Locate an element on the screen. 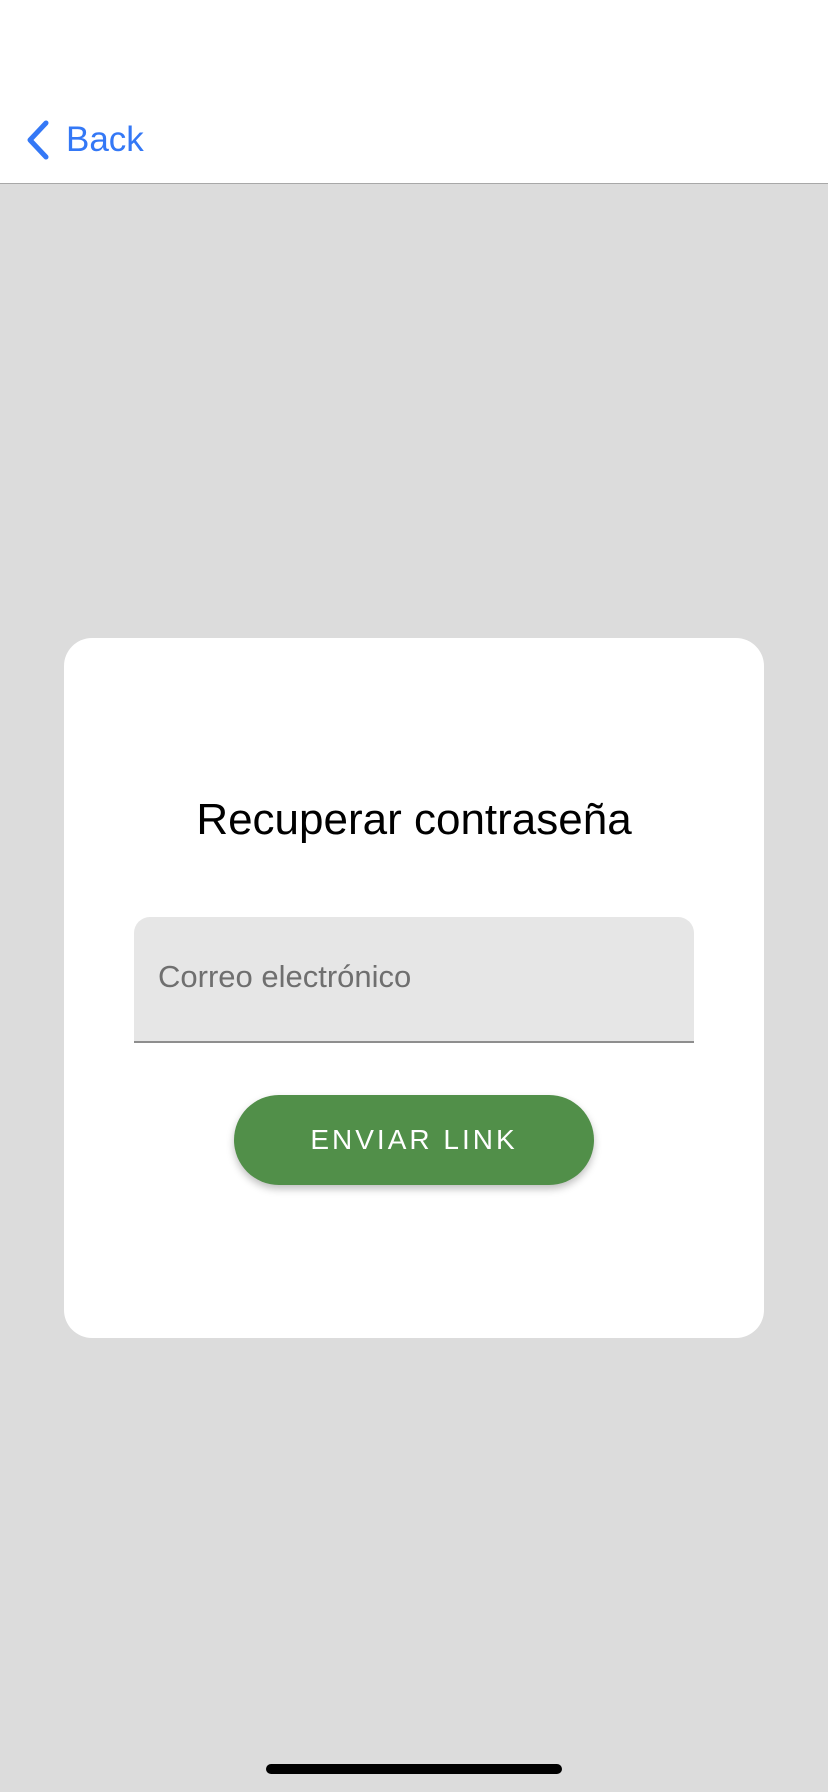  back-button: Back is located at coordinates (84, 140).